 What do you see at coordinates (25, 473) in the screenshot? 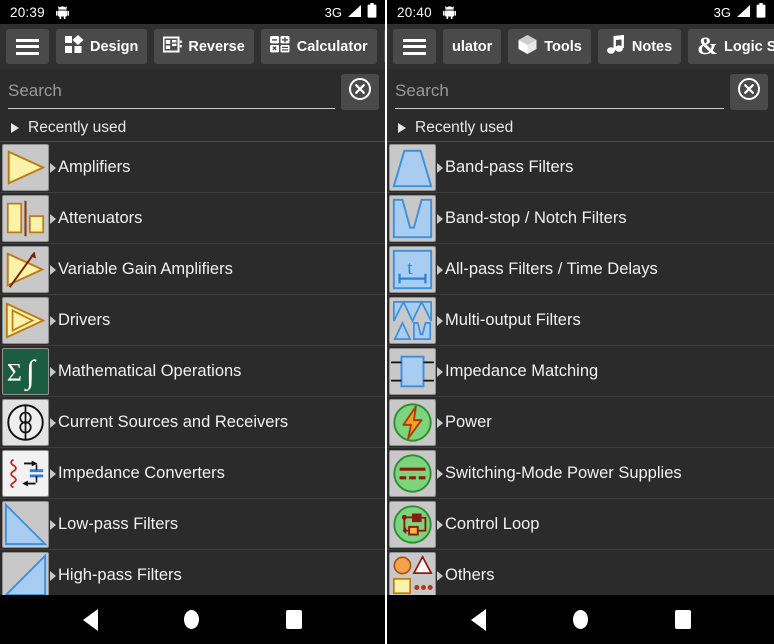
I see `impedance-converter-icon` at bounding box center [25, 473].